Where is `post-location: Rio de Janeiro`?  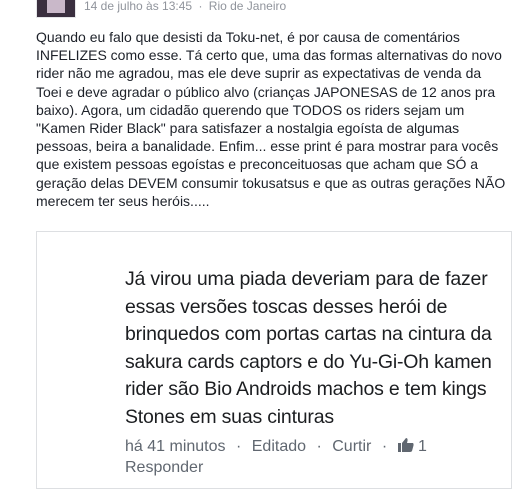
post-location: Rio de Janeiro is located at coordinates (247, 6).